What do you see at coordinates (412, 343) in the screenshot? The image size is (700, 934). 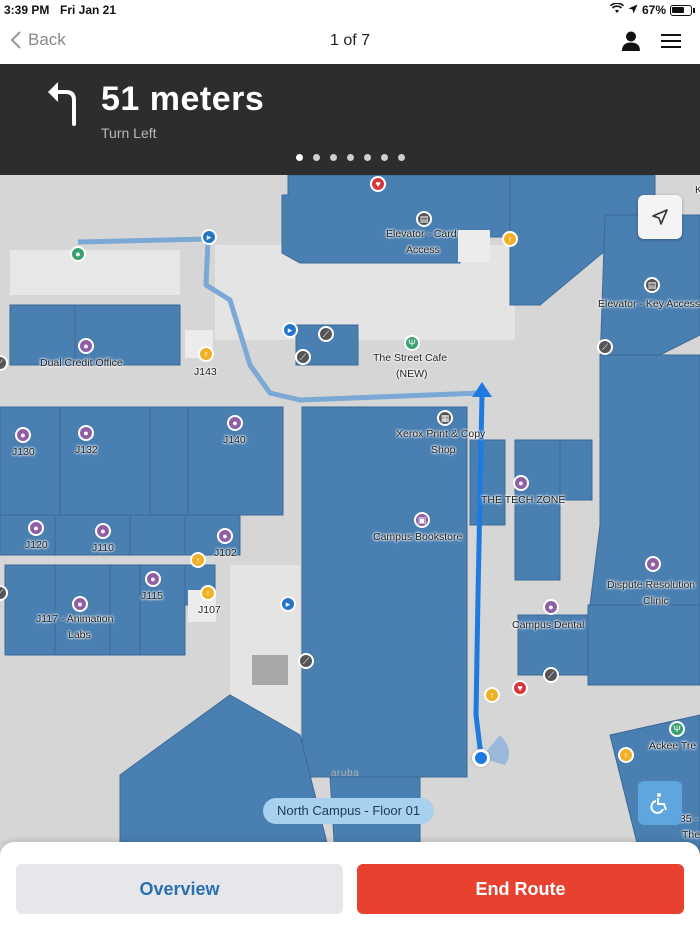 I see `dining-icon: Ψ` at bounding box center [412, 343].